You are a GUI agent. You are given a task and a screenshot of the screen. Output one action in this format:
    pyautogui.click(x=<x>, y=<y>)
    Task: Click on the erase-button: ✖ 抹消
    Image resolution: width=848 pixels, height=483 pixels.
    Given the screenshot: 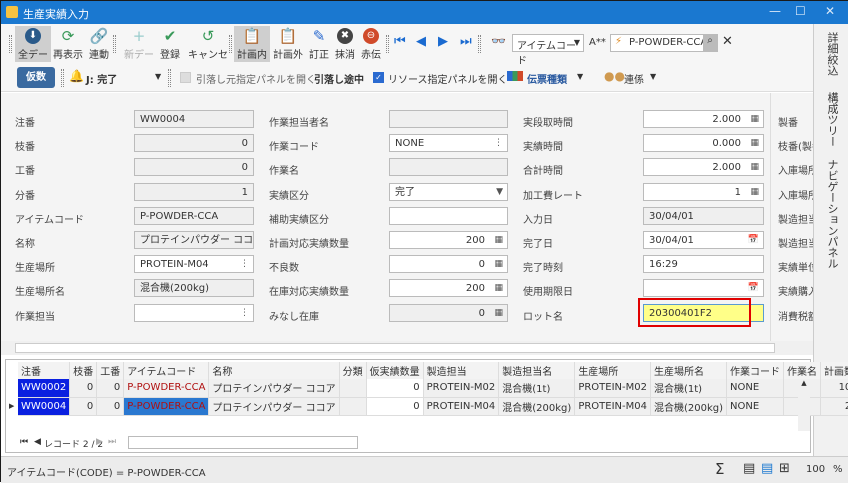 What is the action you would take?
    pyautogui.click(x=345, y=44)
    